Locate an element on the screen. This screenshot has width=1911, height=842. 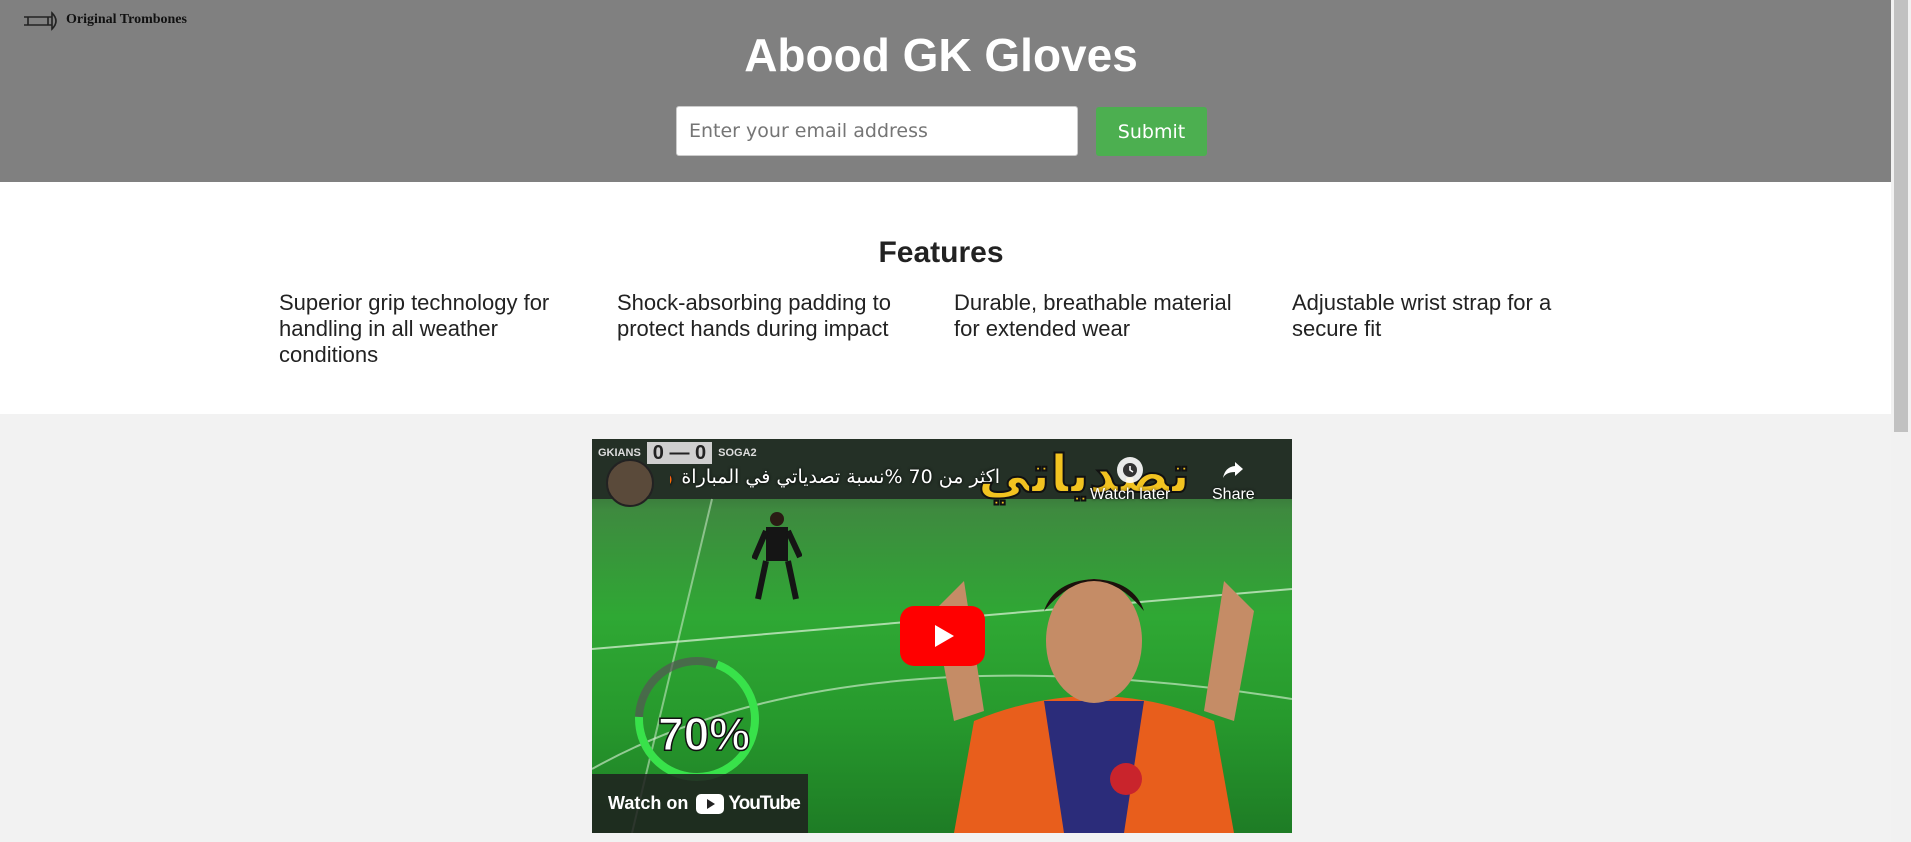
watch-later-label: Watch later is located at coordinates (1130, 494).